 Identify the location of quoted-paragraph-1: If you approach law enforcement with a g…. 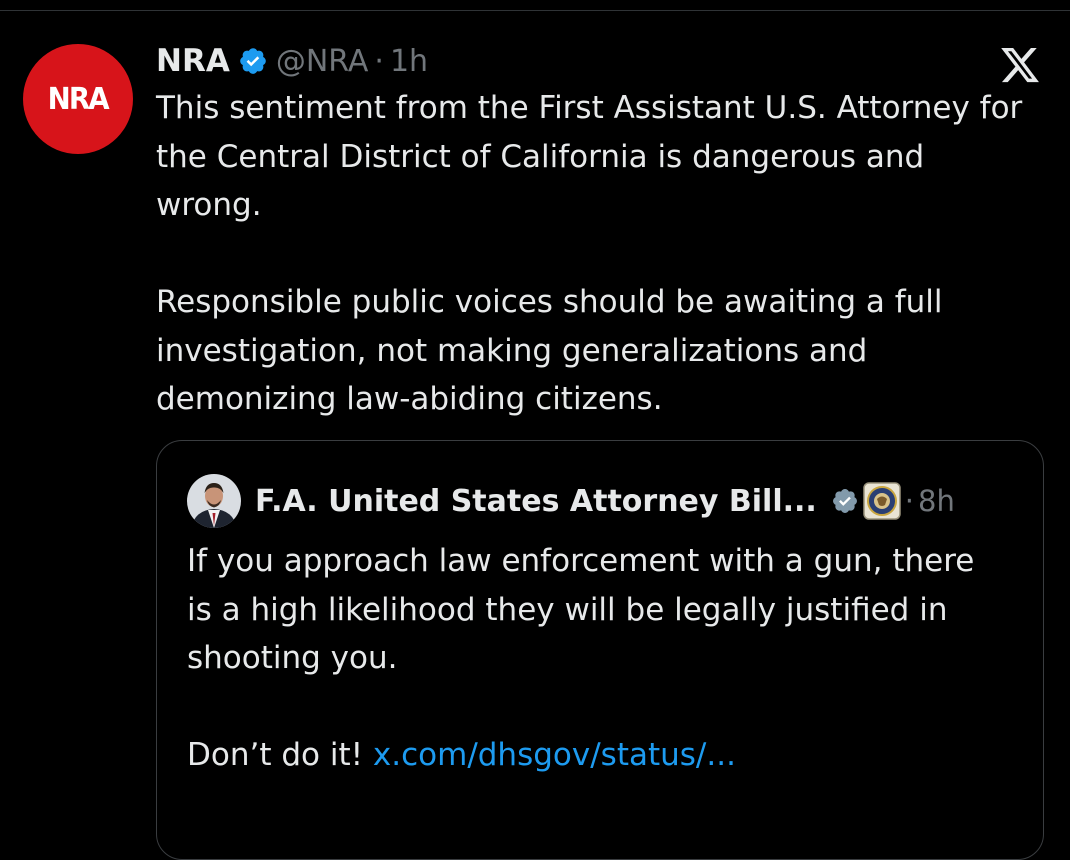
(581, 609).